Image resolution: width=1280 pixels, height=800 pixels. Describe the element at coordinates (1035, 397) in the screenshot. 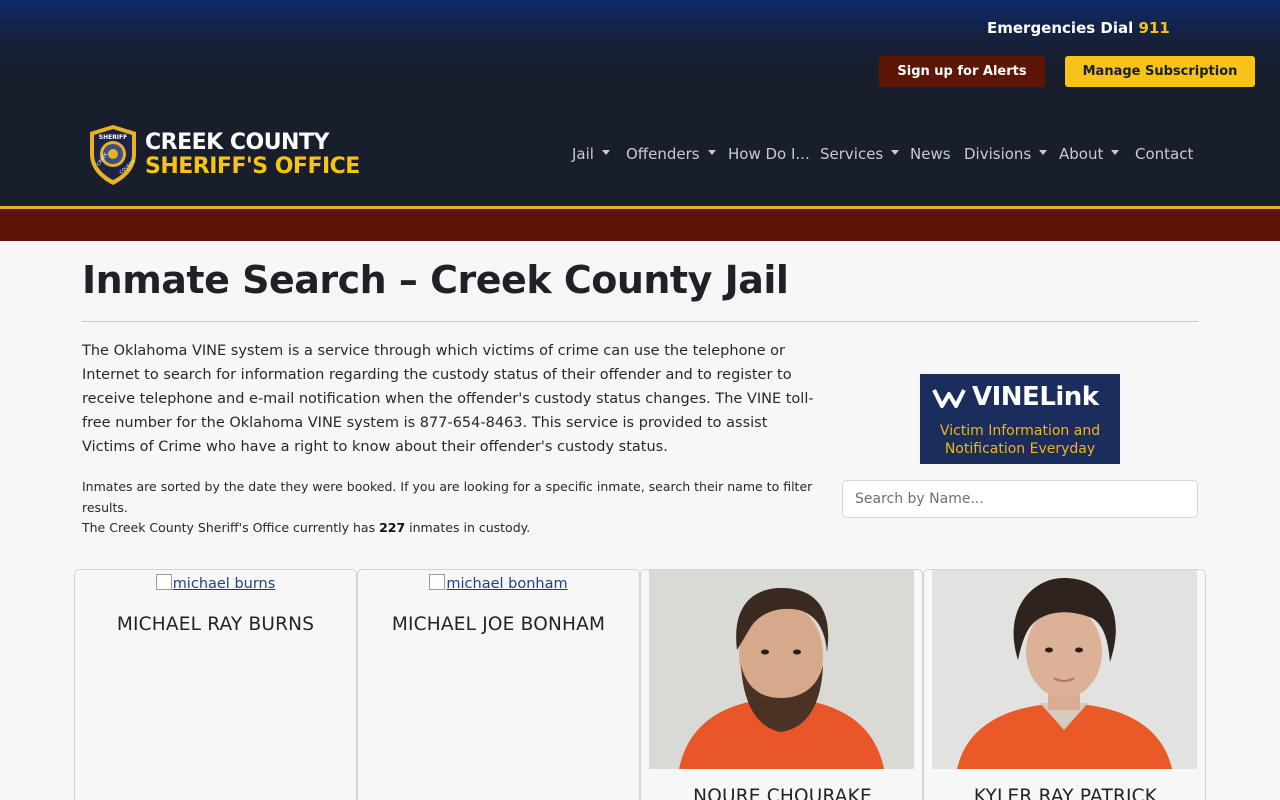

I see `vinelink-brand: VINELink` at that location.